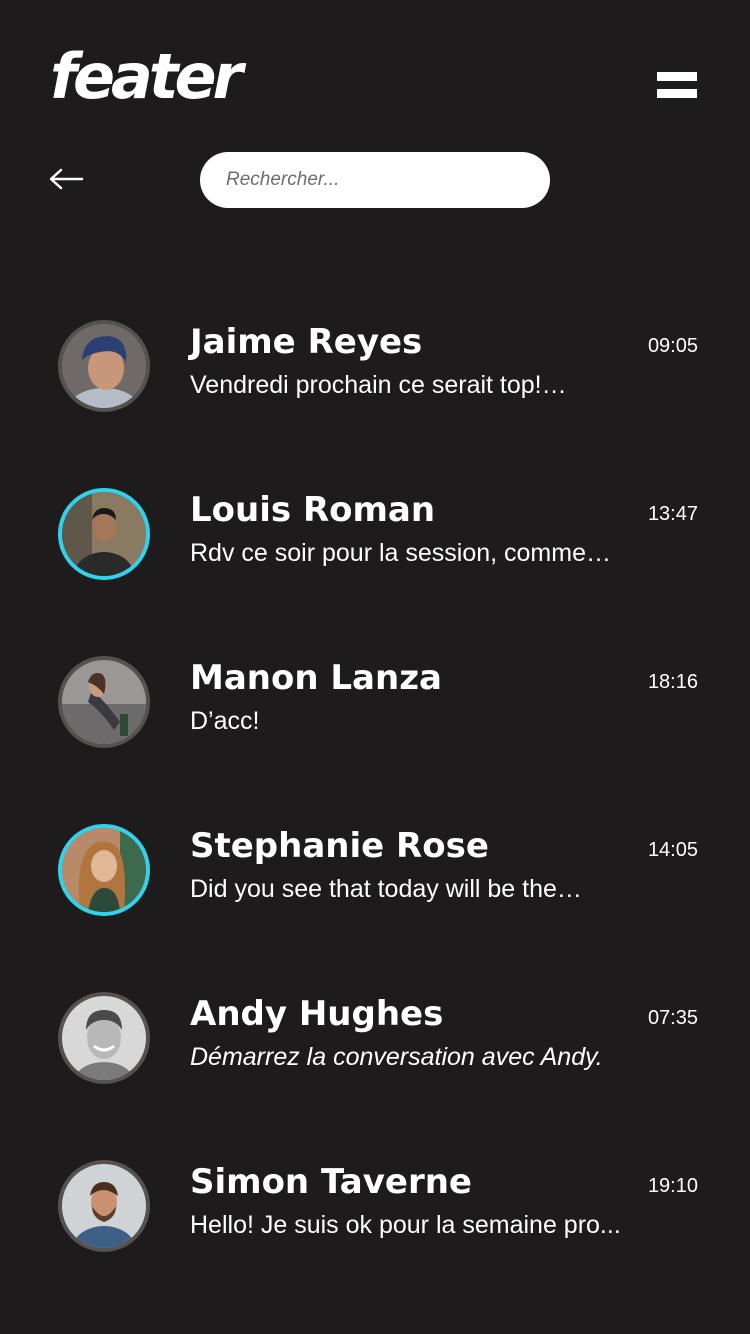  I want to click on message-time: 09:05, so click(672, 346).